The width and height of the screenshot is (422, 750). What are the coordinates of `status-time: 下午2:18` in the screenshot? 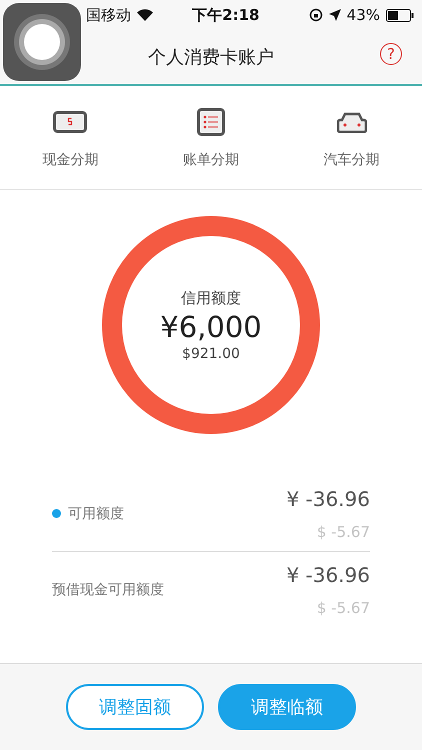 It's located at (226, 15).